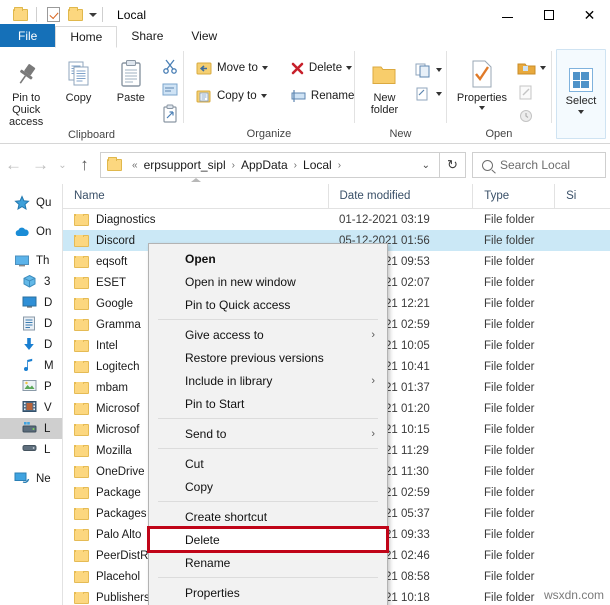  I want to click on forward-button: →, so click(40, 165).